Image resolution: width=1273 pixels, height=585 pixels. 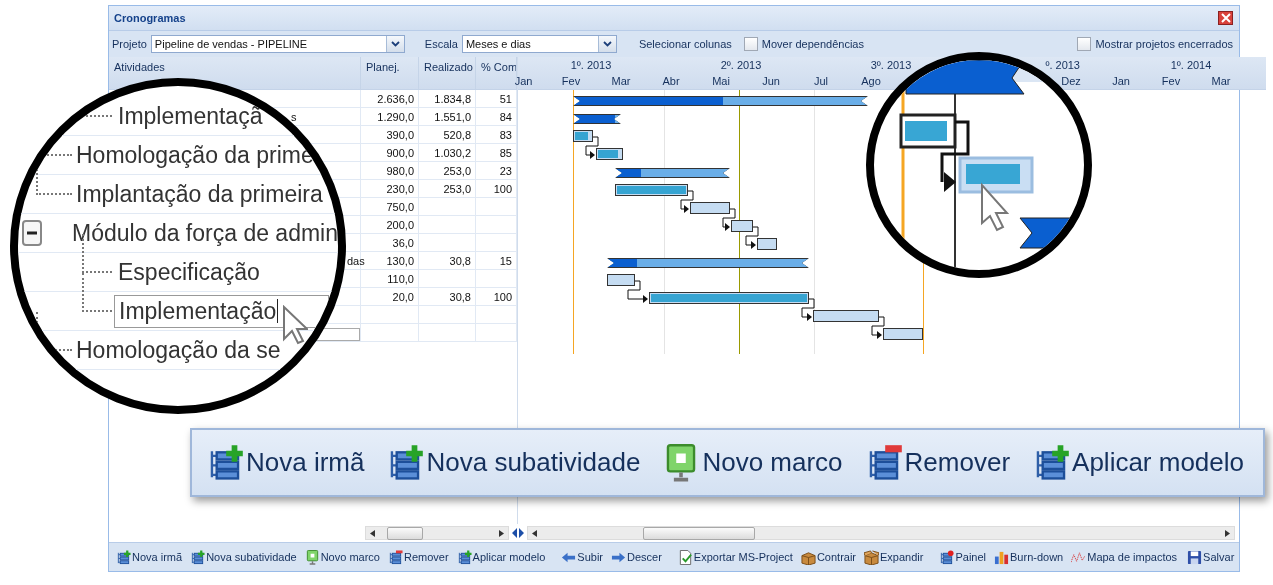 I want to click on month-label: Dez, so click(x=1071, y=82).